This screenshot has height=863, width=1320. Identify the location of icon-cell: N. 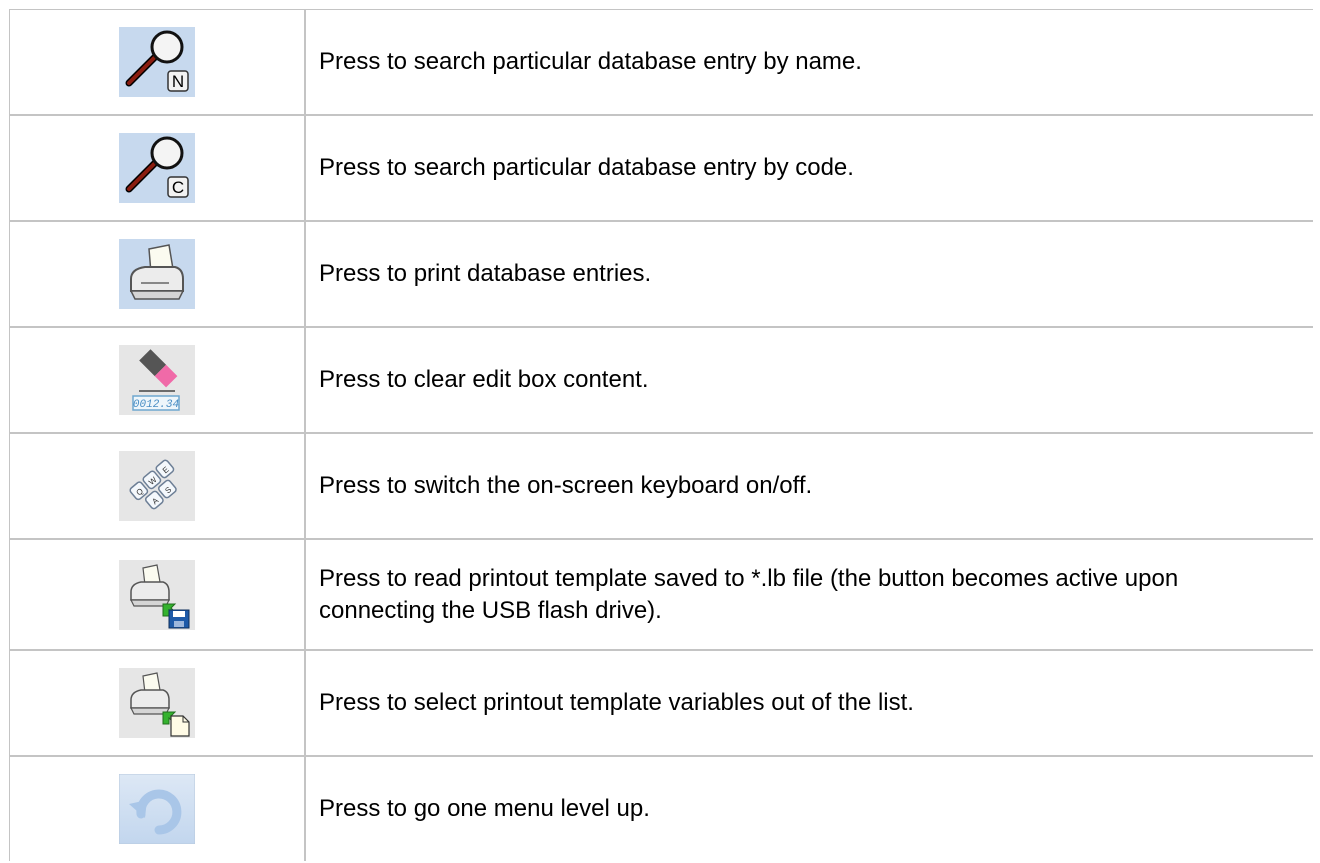
(157, 62).